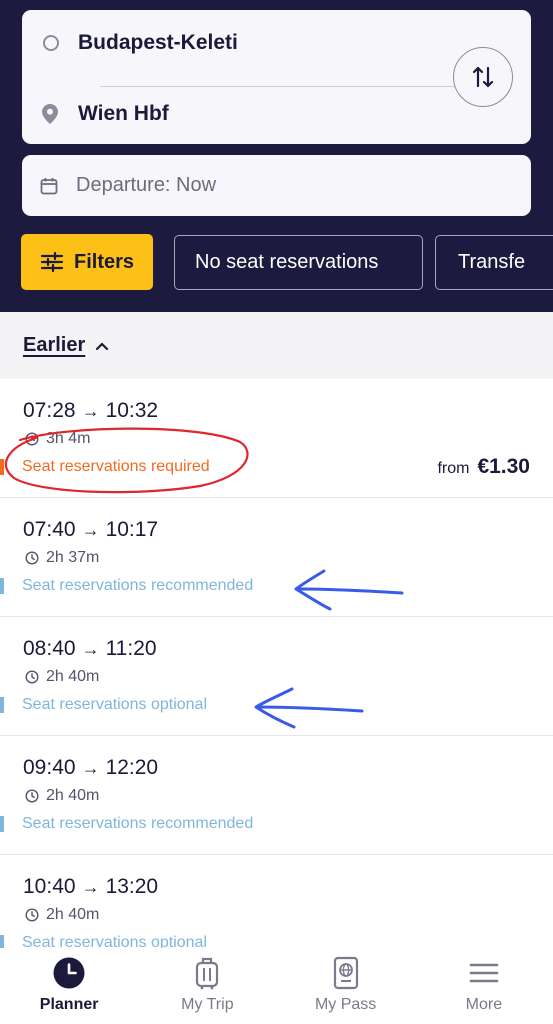 The height and width of the screenshot is (1024, 553). Describe the element at coordinates (132, 767) in the screenshot. I see `arrival-time: 12:20` at that location.